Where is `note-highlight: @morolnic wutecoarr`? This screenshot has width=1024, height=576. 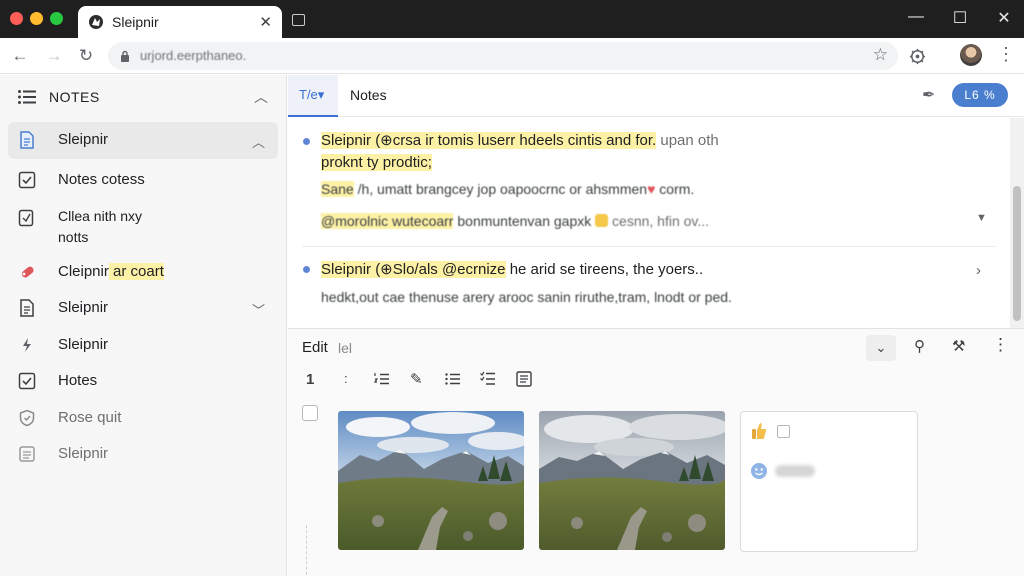
note-highlight: @morolnic wutecoarr is located at coordinates (387, 221).